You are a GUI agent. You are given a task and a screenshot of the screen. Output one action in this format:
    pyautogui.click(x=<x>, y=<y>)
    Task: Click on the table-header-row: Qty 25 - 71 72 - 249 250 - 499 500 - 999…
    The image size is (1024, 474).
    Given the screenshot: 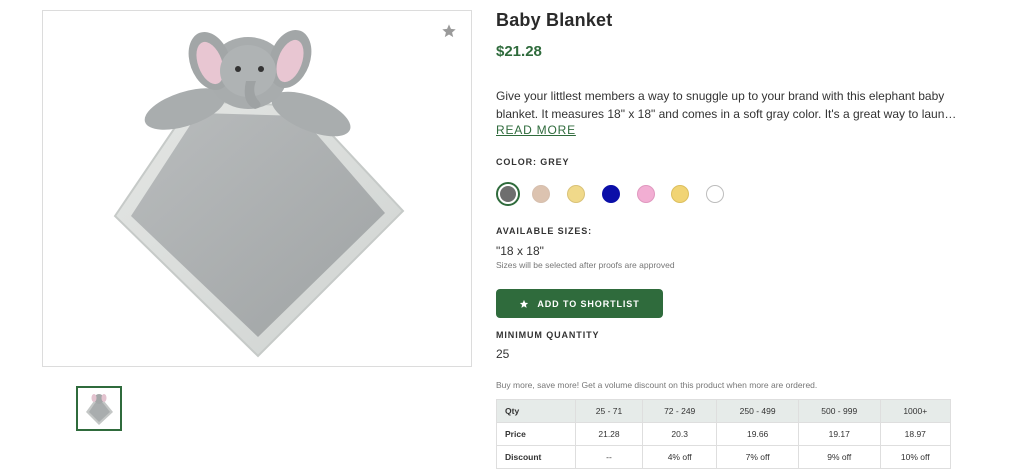 What is the action you would take?
    pyautogui.click(x=724, y=411)
    